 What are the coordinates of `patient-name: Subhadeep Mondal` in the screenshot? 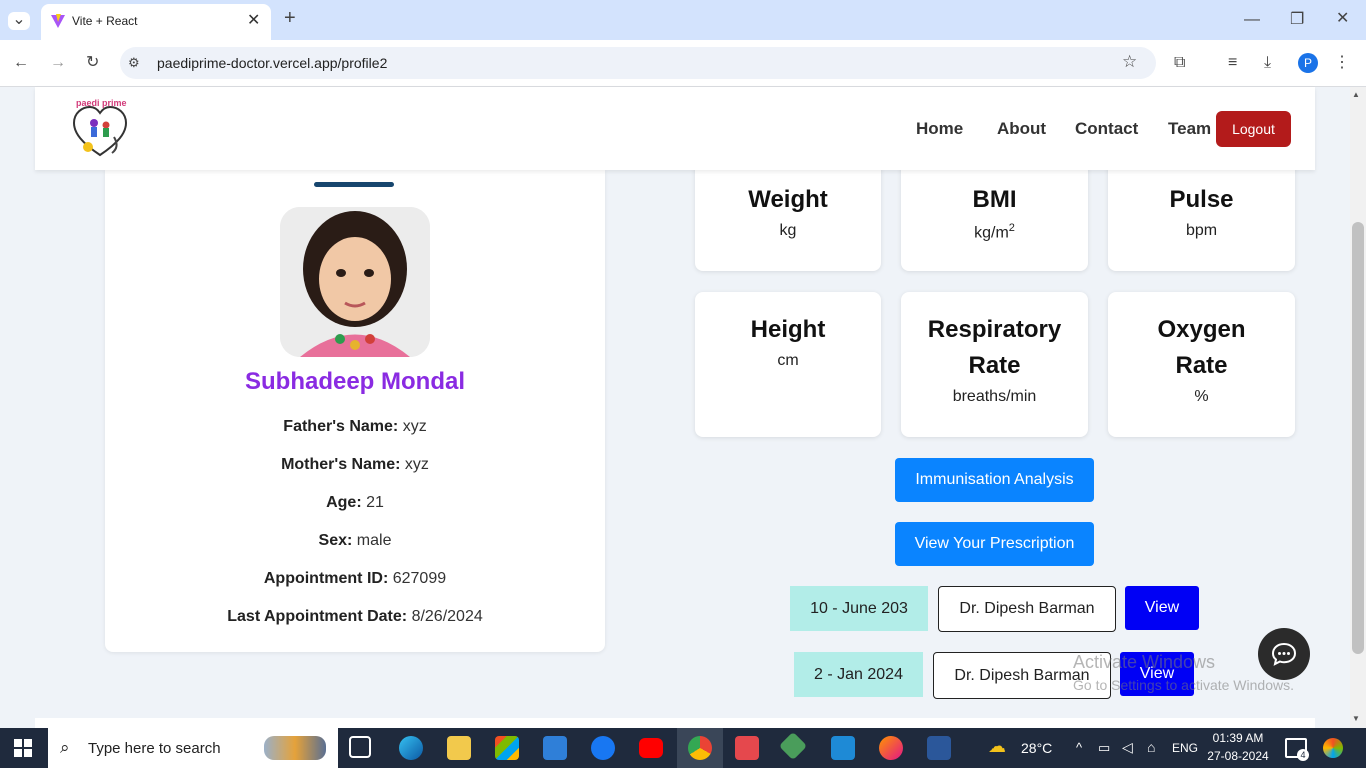 It's located at (354, 381).